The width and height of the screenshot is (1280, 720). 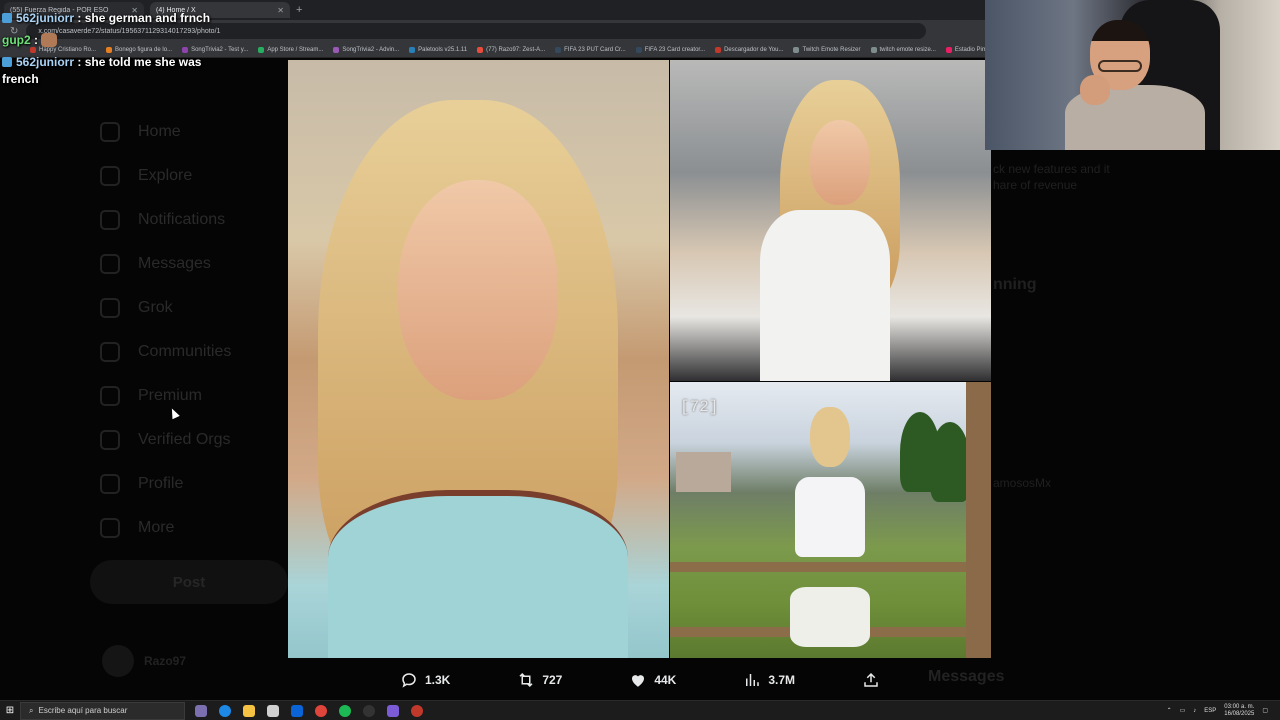 What do you see at coordinates (155, 307) in the screenshot?
I see `sidebar-item-label: Grok` at bounding box center [155, 307].